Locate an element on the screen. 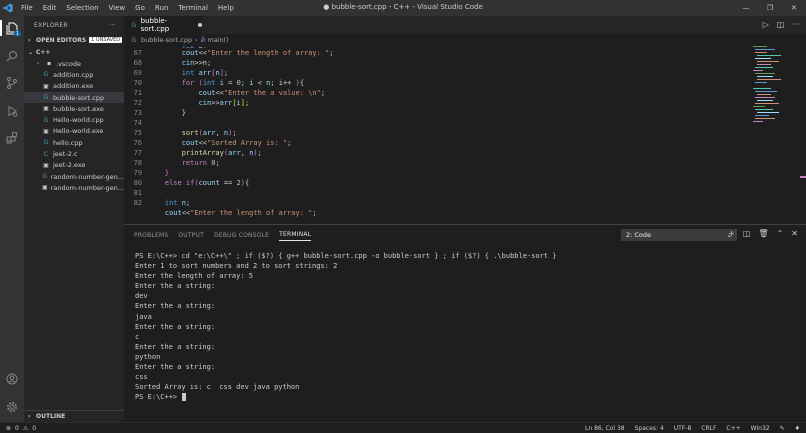 The height and width of the screenshot is (433, 806). tree-item-label: bubble-sort.cpp is located at coordinates (79, 97).